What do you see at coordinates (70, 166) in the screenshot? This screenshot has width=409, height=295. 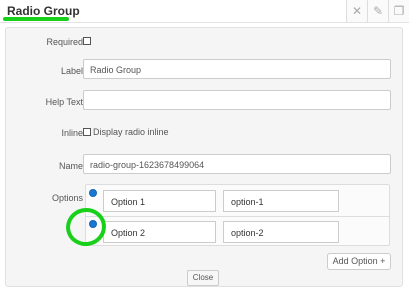 I see `name-label: Name` at bounding box center [70, 166].